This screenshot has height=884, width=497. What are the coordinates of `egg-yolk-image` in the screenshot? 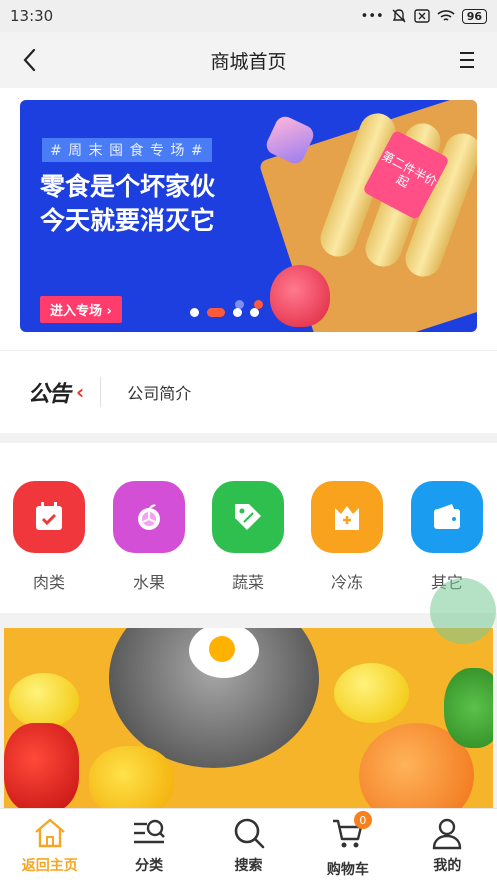 It's located at (222, 649).